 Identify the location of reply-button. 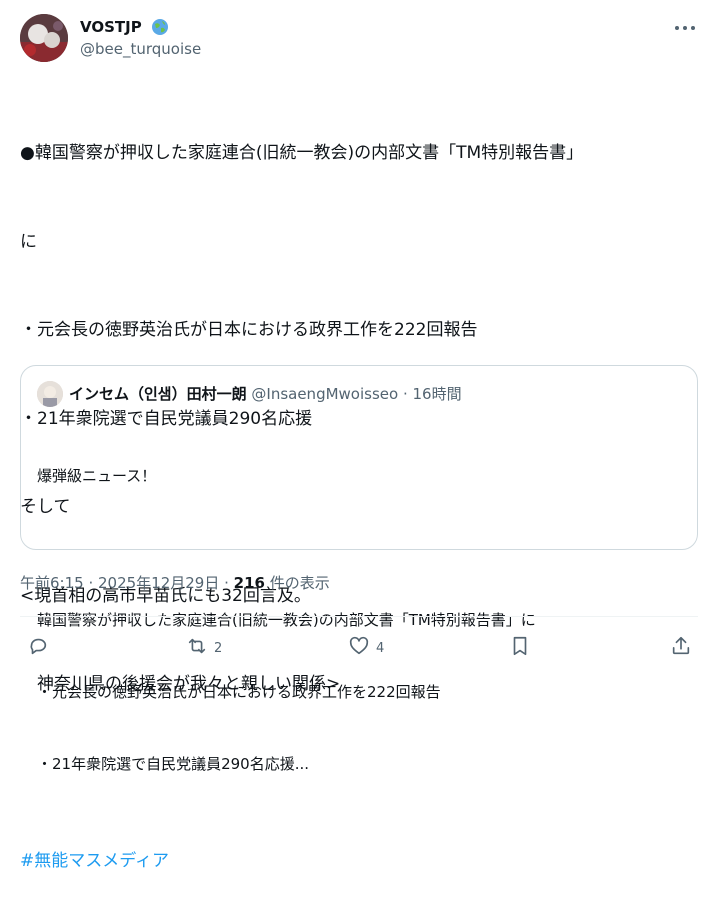
(41, 648).